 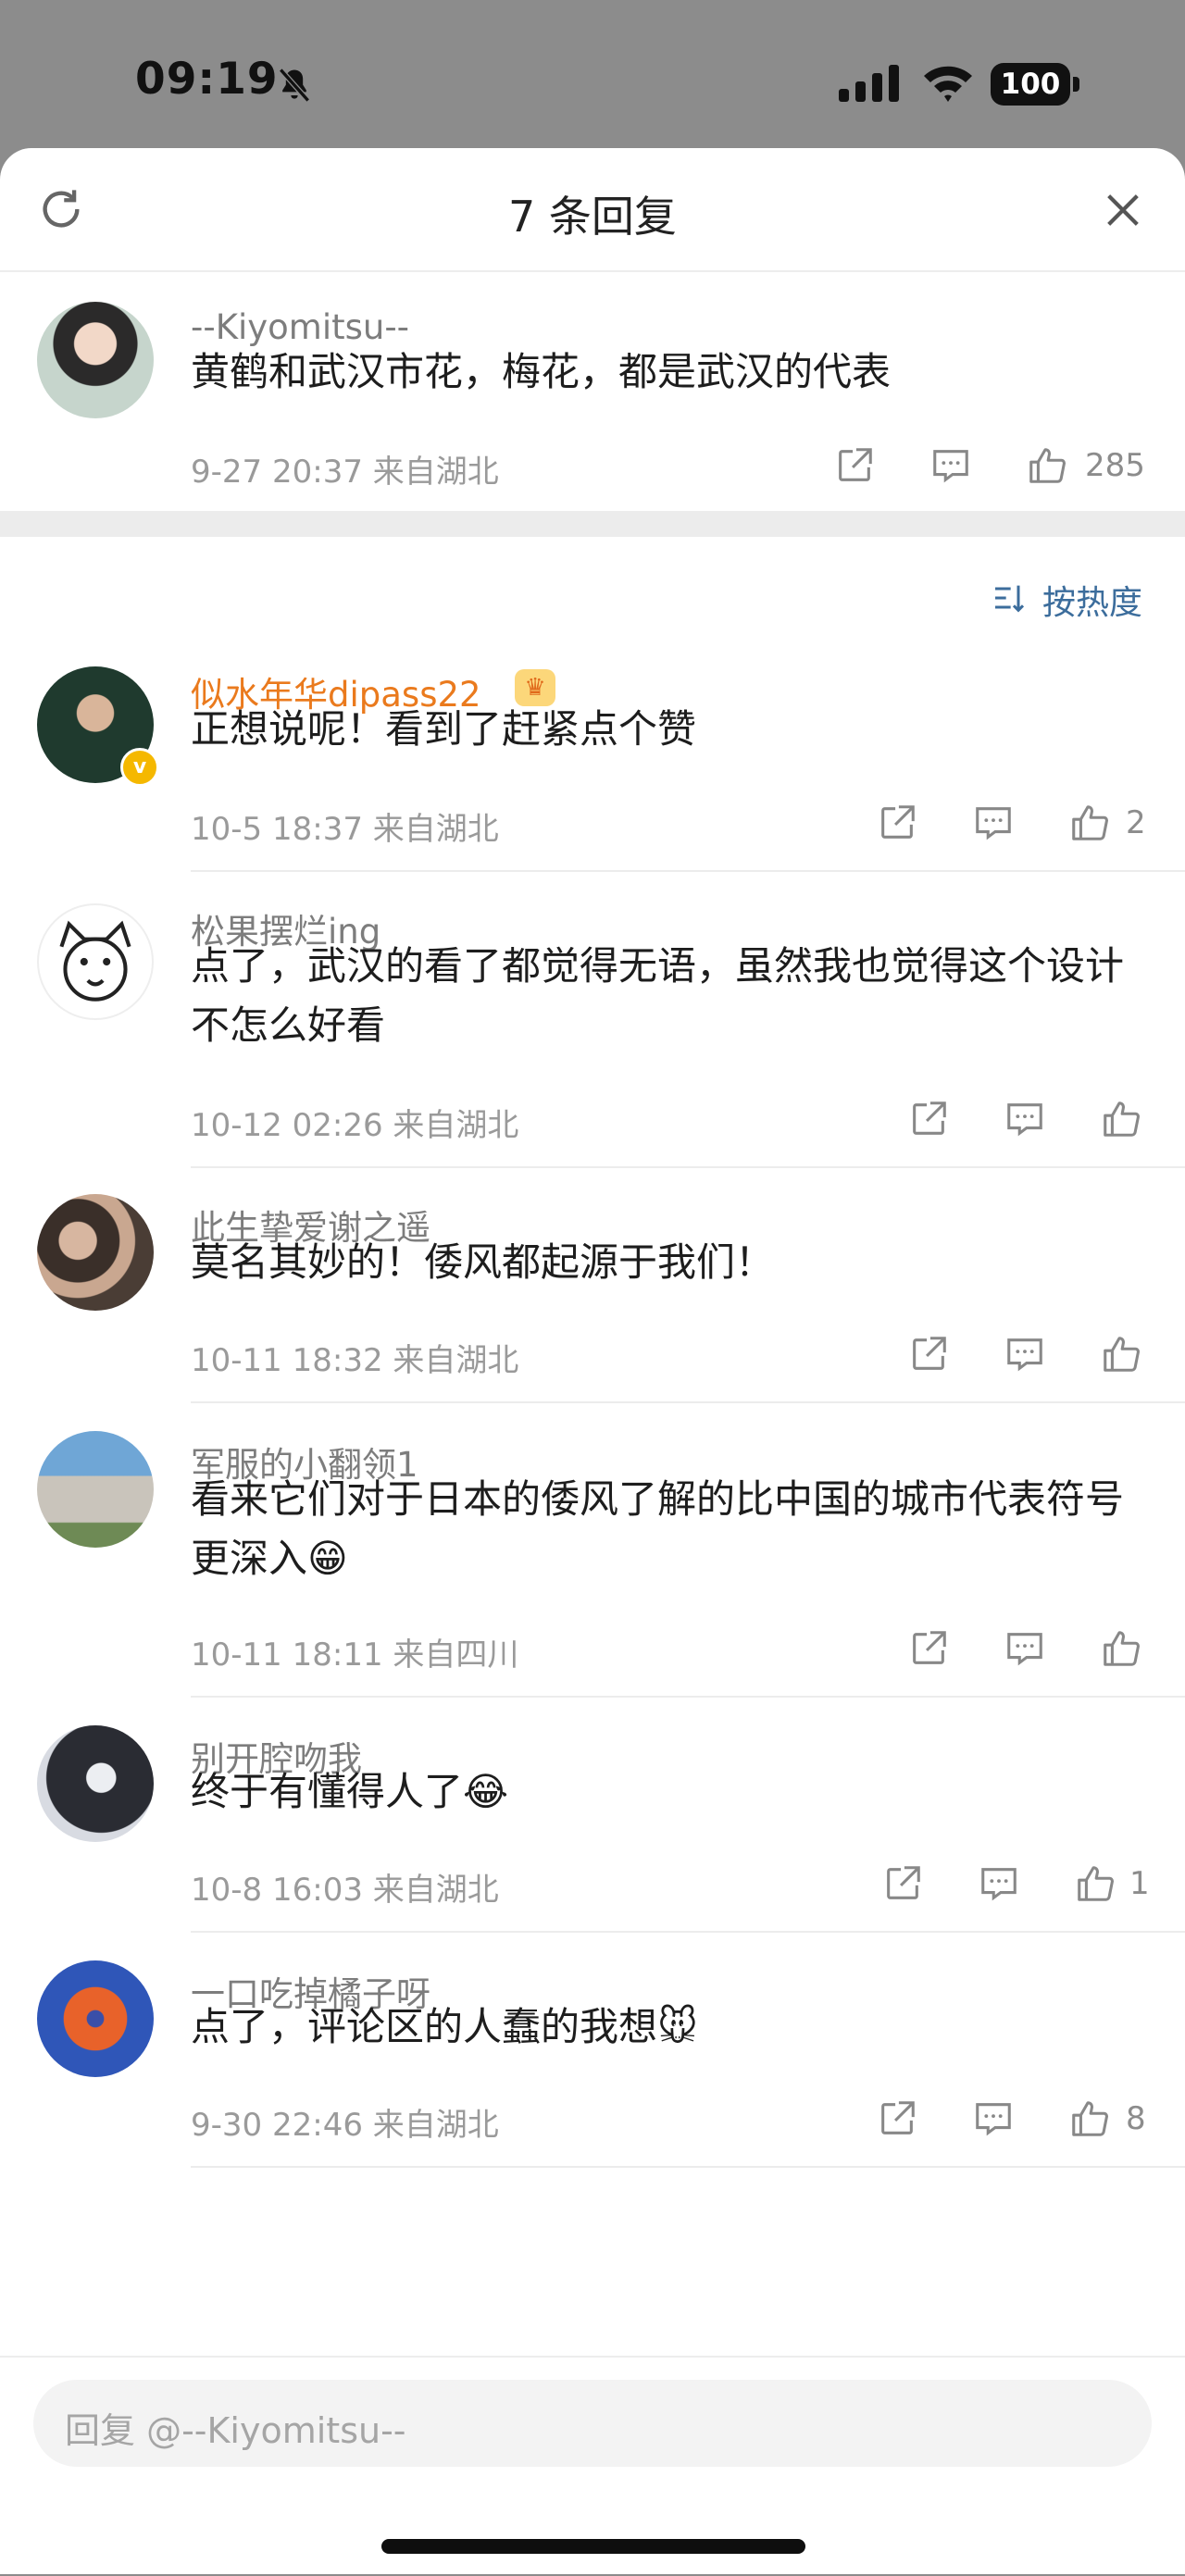 I want to click on reply-meta: 10-5 18:37 来自湖北, so click(x=345, y=829).